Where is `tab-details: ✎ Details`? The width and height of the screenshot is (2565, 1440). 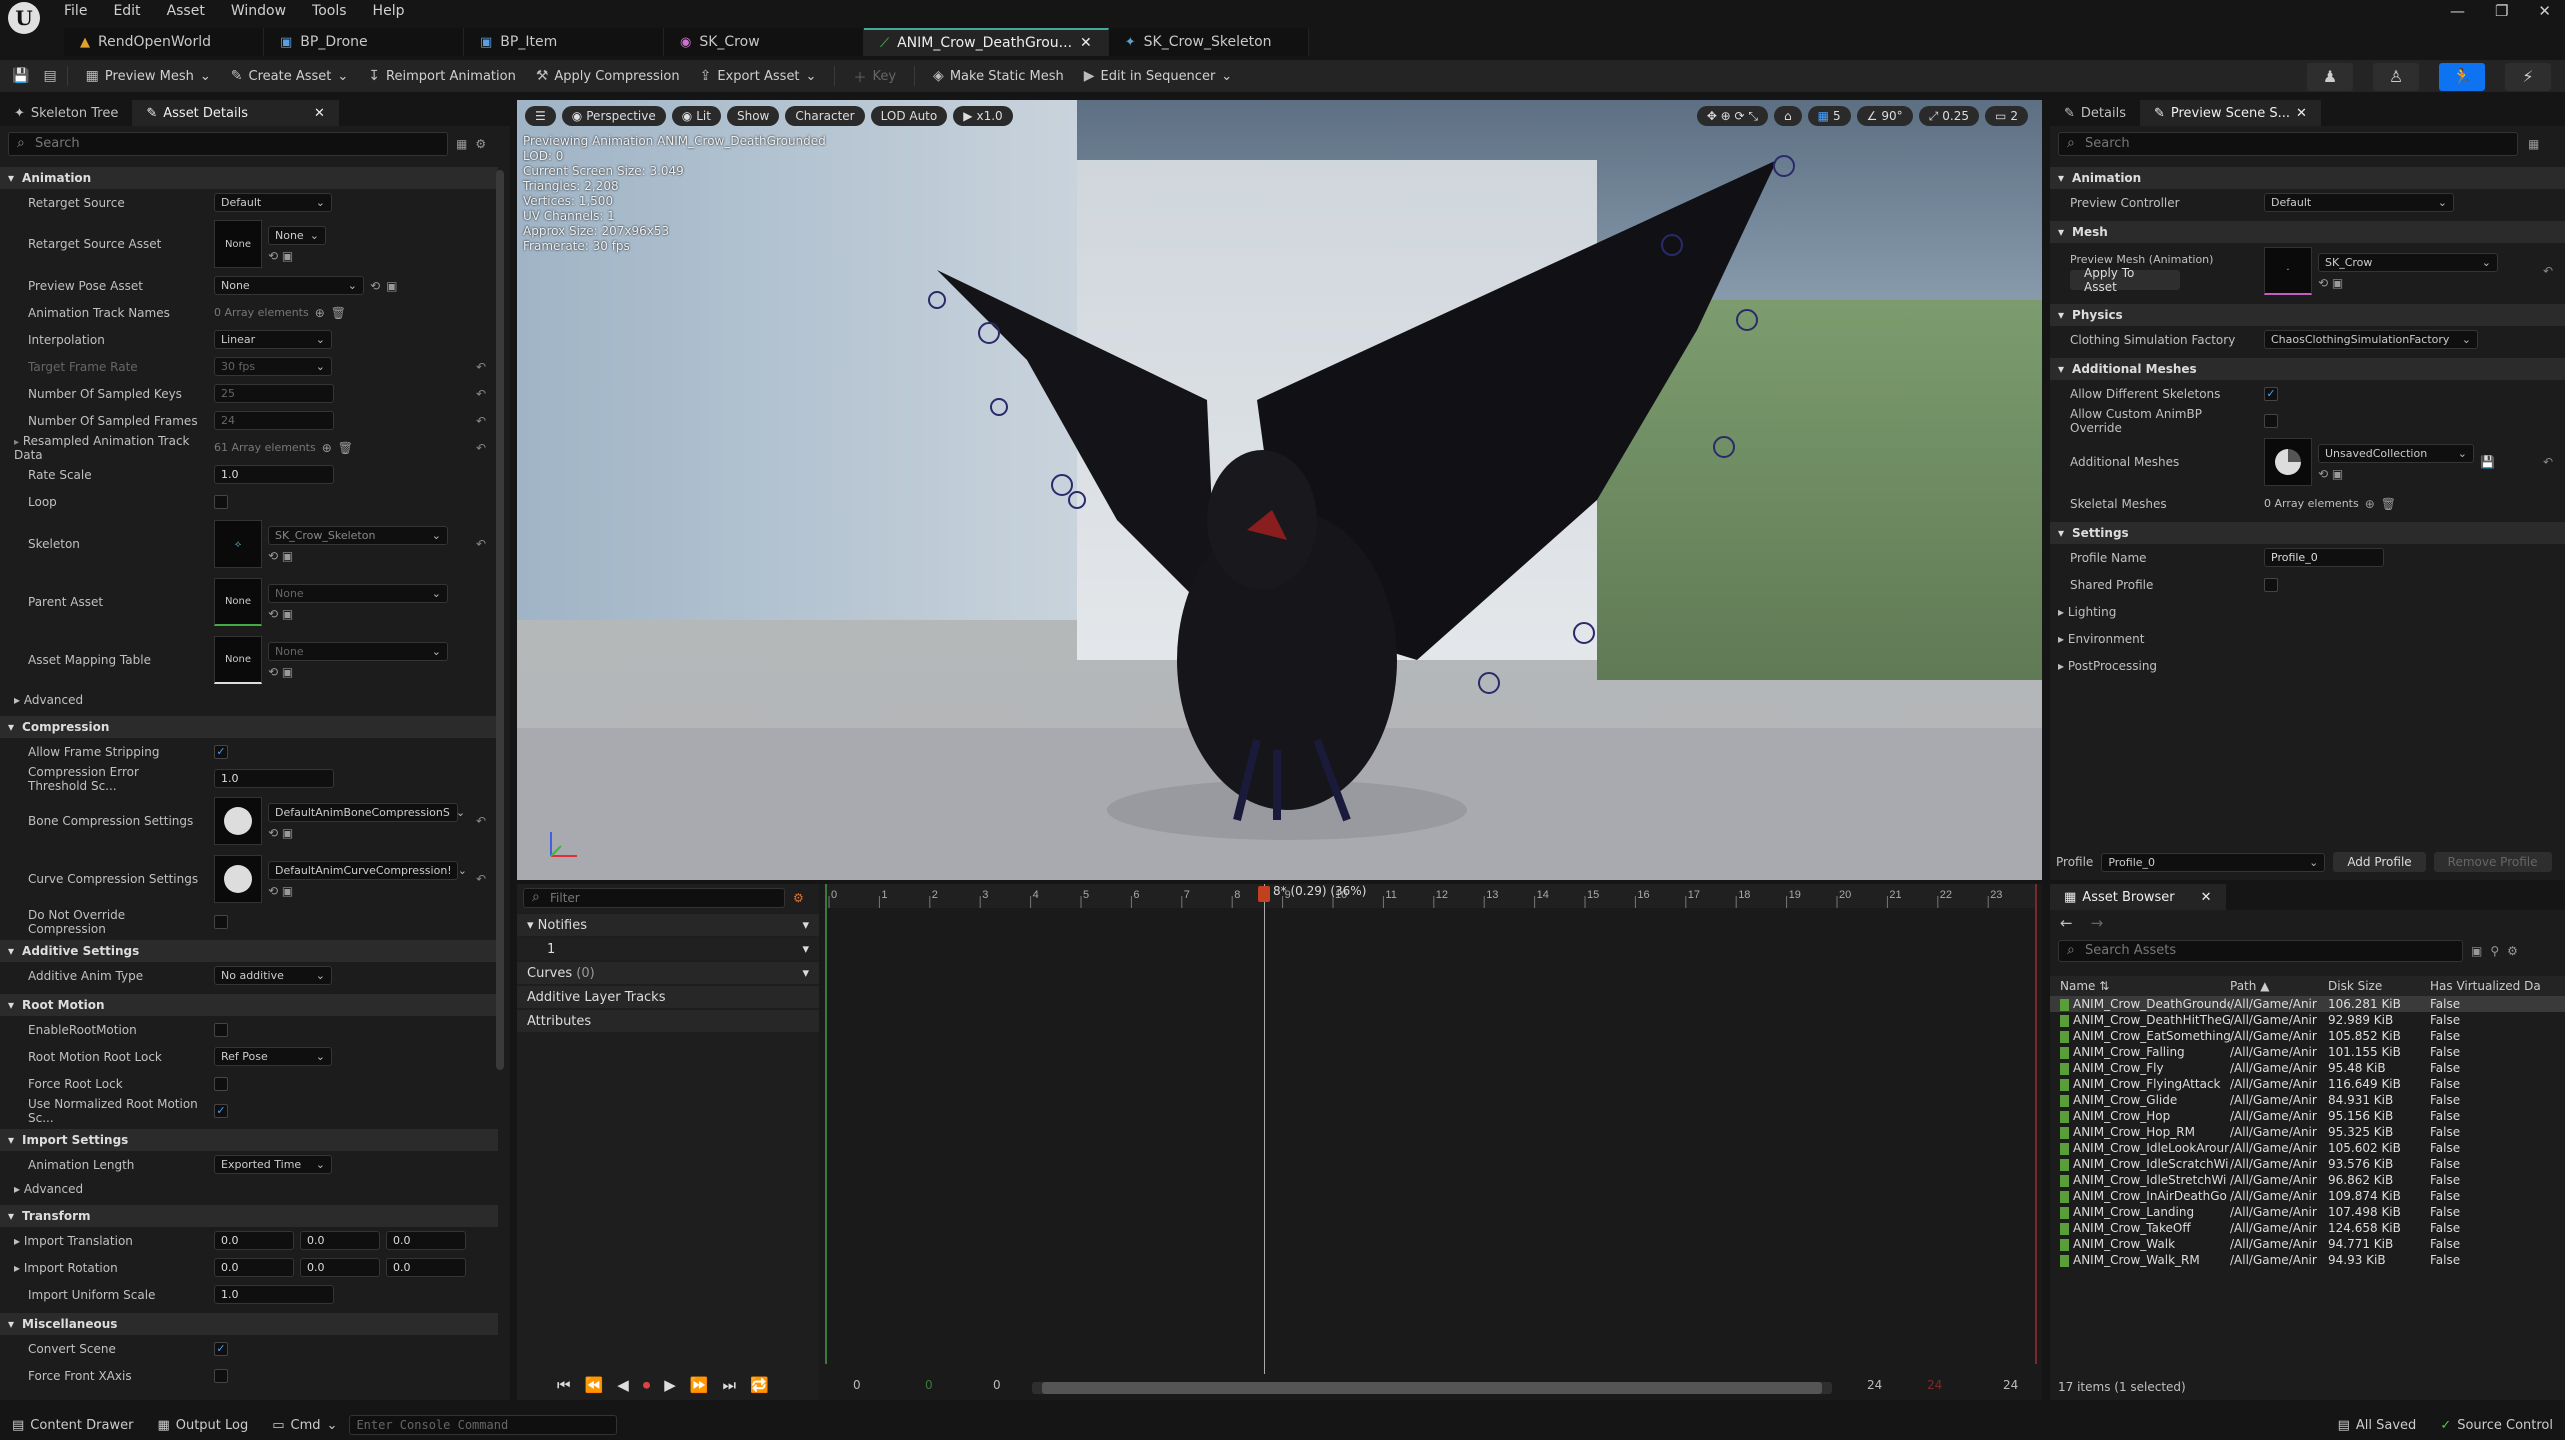 tab-details: ✎ Details is located at coordinates (2095, 113).